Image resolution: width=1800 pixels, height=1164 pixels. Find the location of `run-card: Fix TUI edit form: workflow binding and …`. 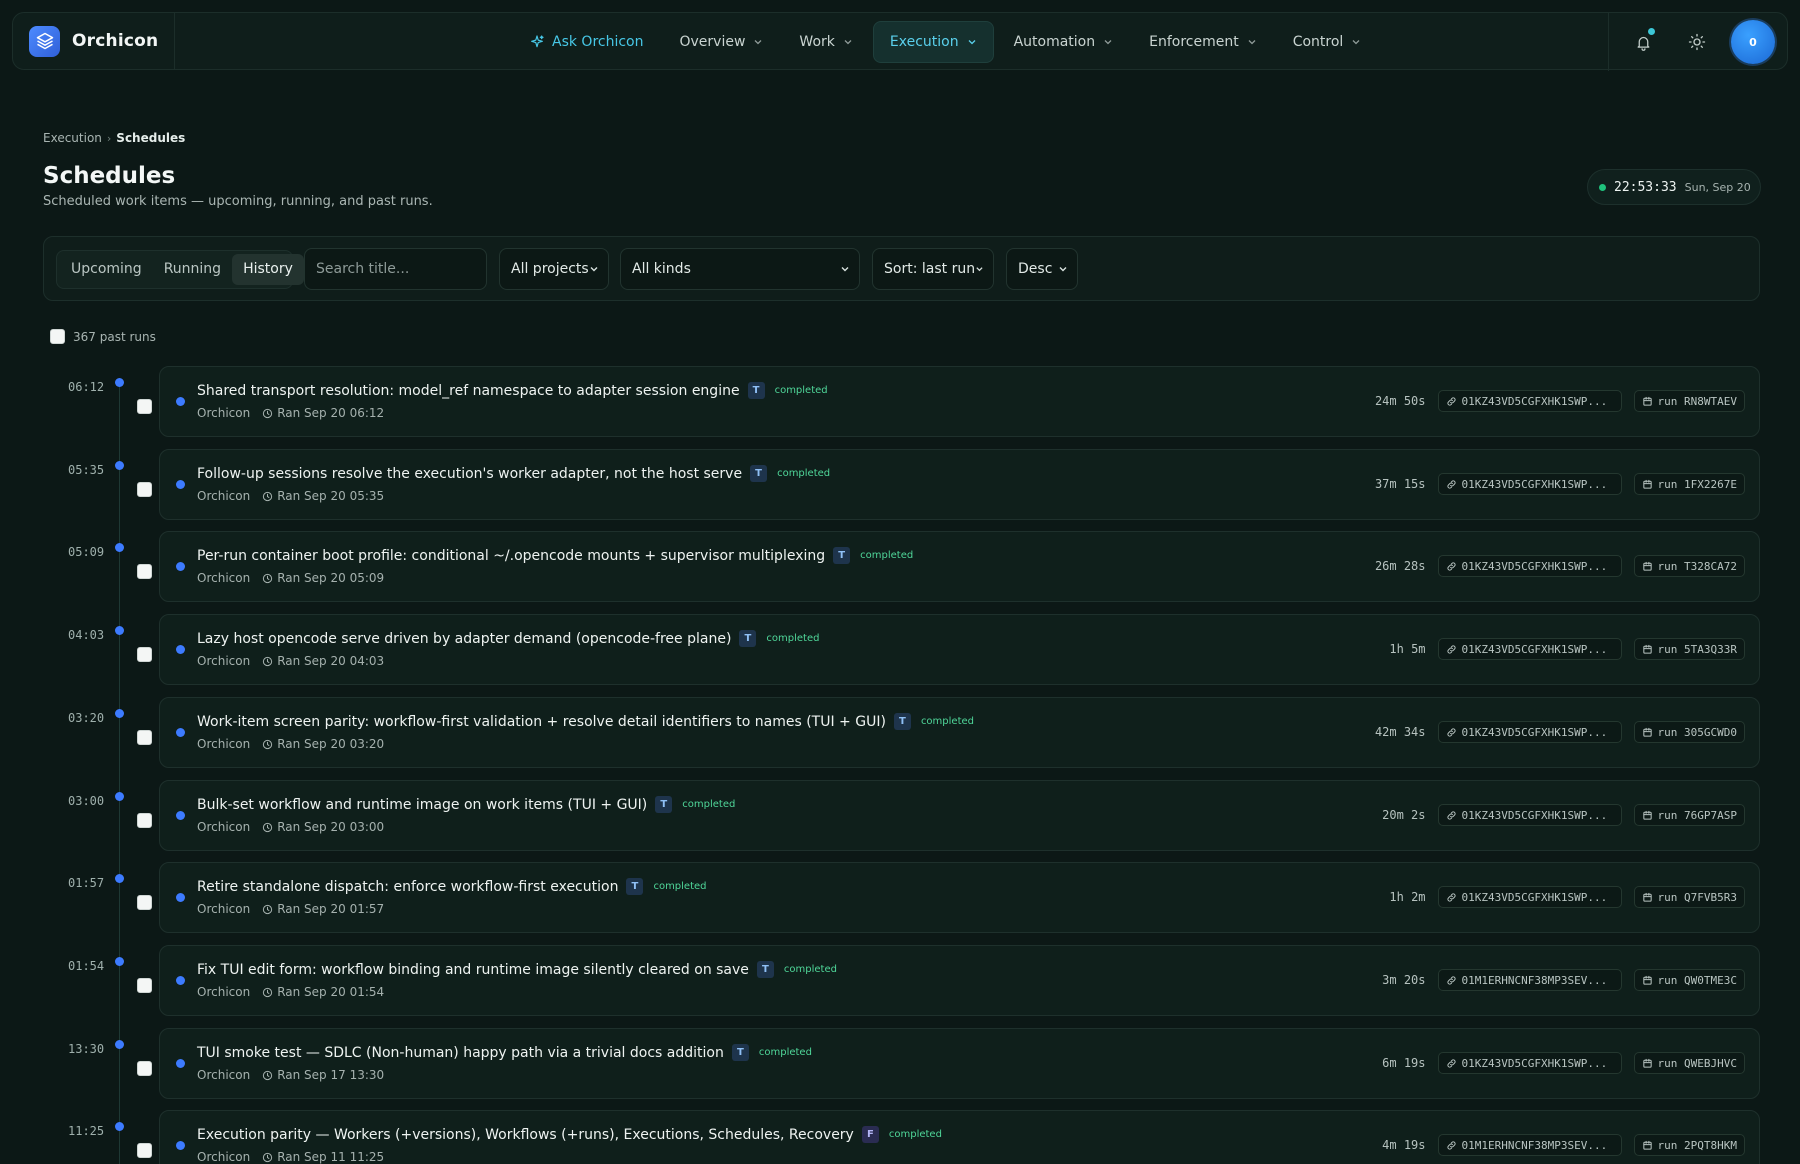

run-card: Fix TUI edit form: workflow binding and … is located at coordinates (959, 980).